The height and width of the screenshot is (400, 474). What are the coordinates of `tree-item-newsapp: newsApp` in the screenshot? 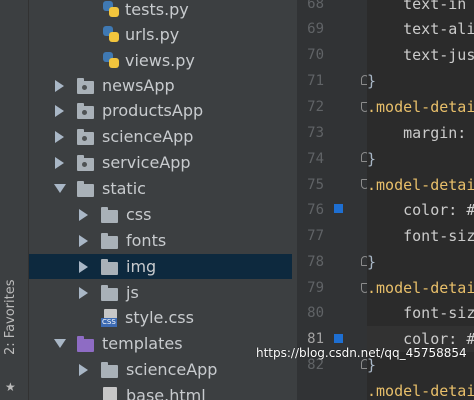 It's located at (162, 85).